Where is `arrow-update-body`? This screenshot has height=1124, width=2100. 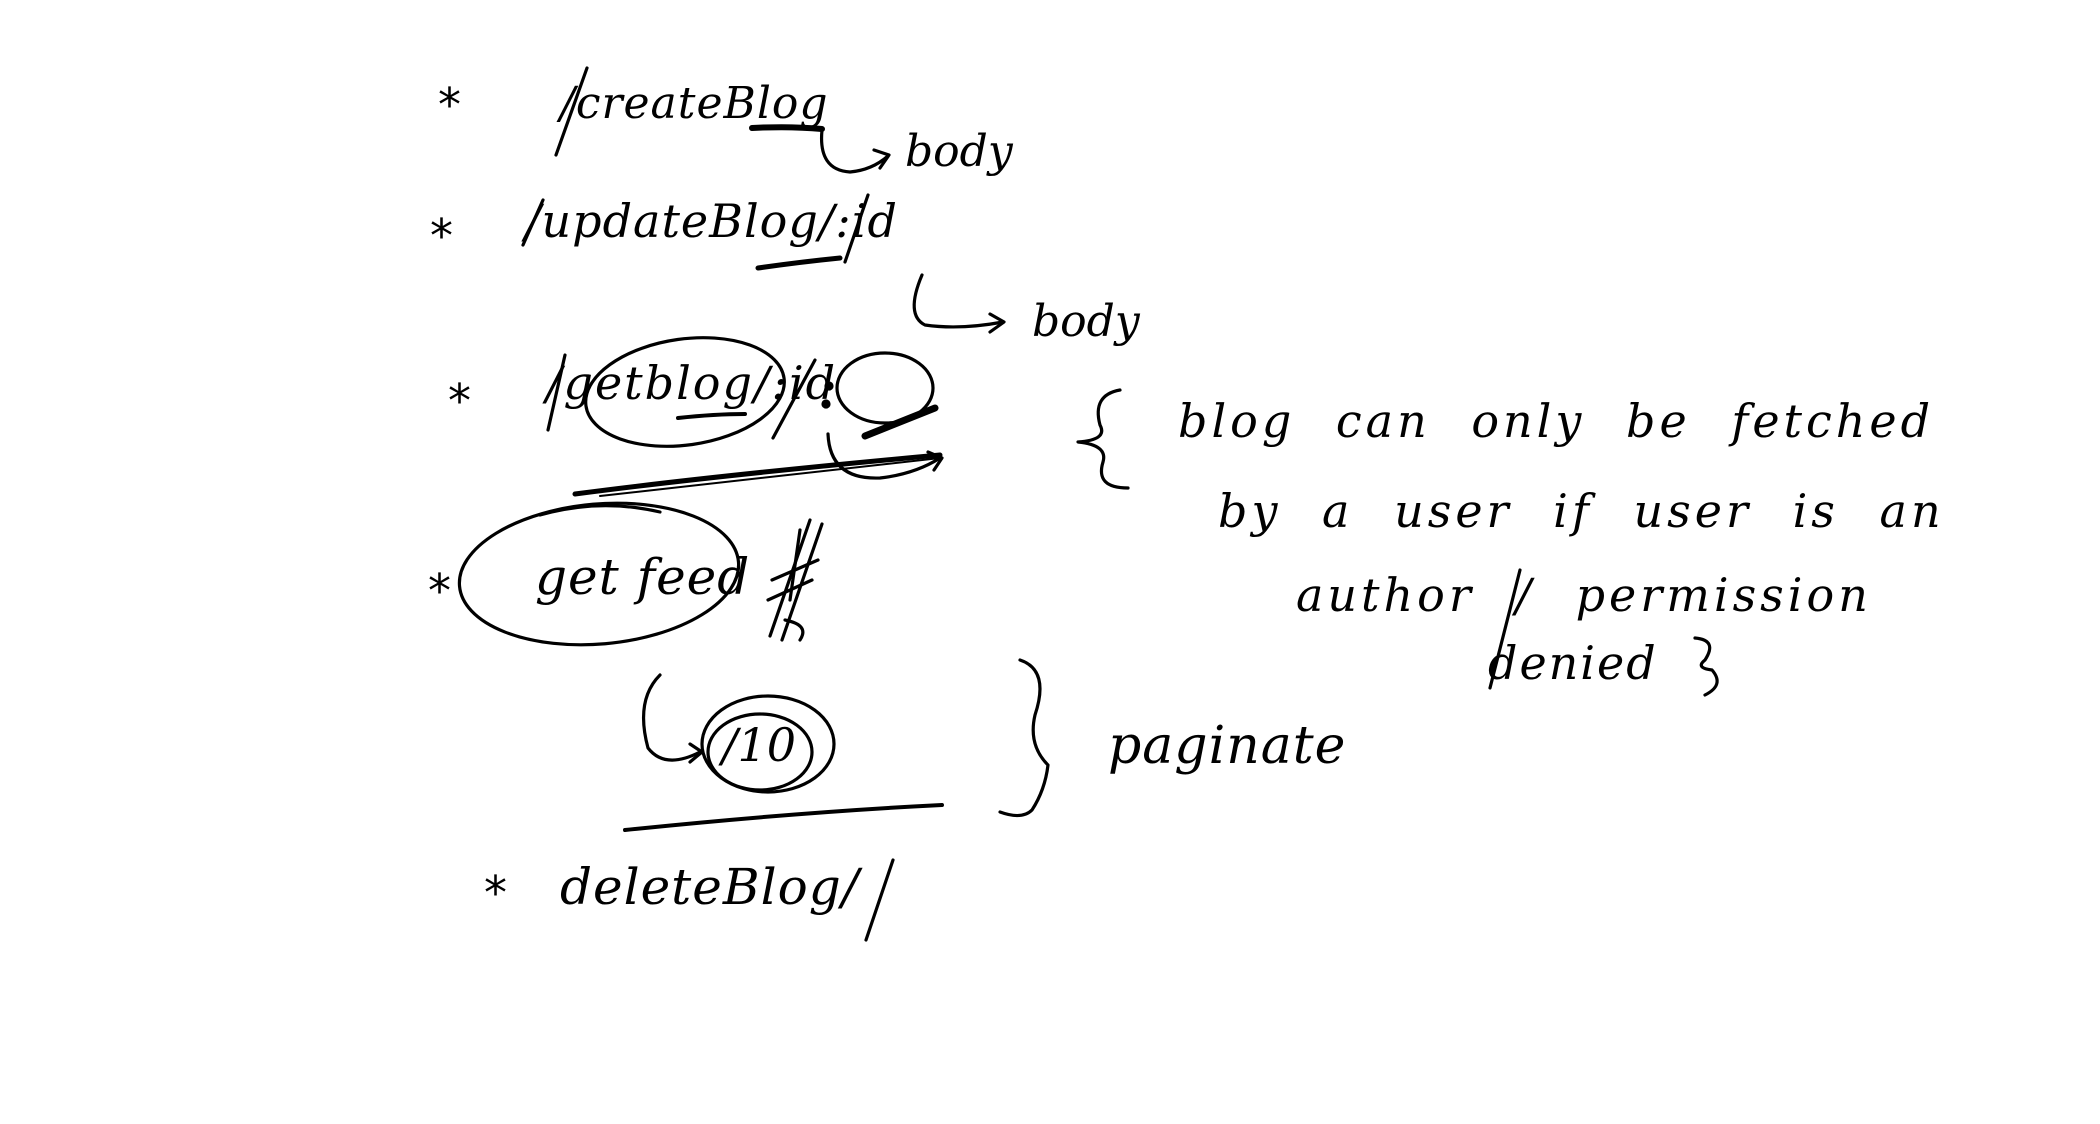
arrow-update-body is located at coordinates (958, 301).